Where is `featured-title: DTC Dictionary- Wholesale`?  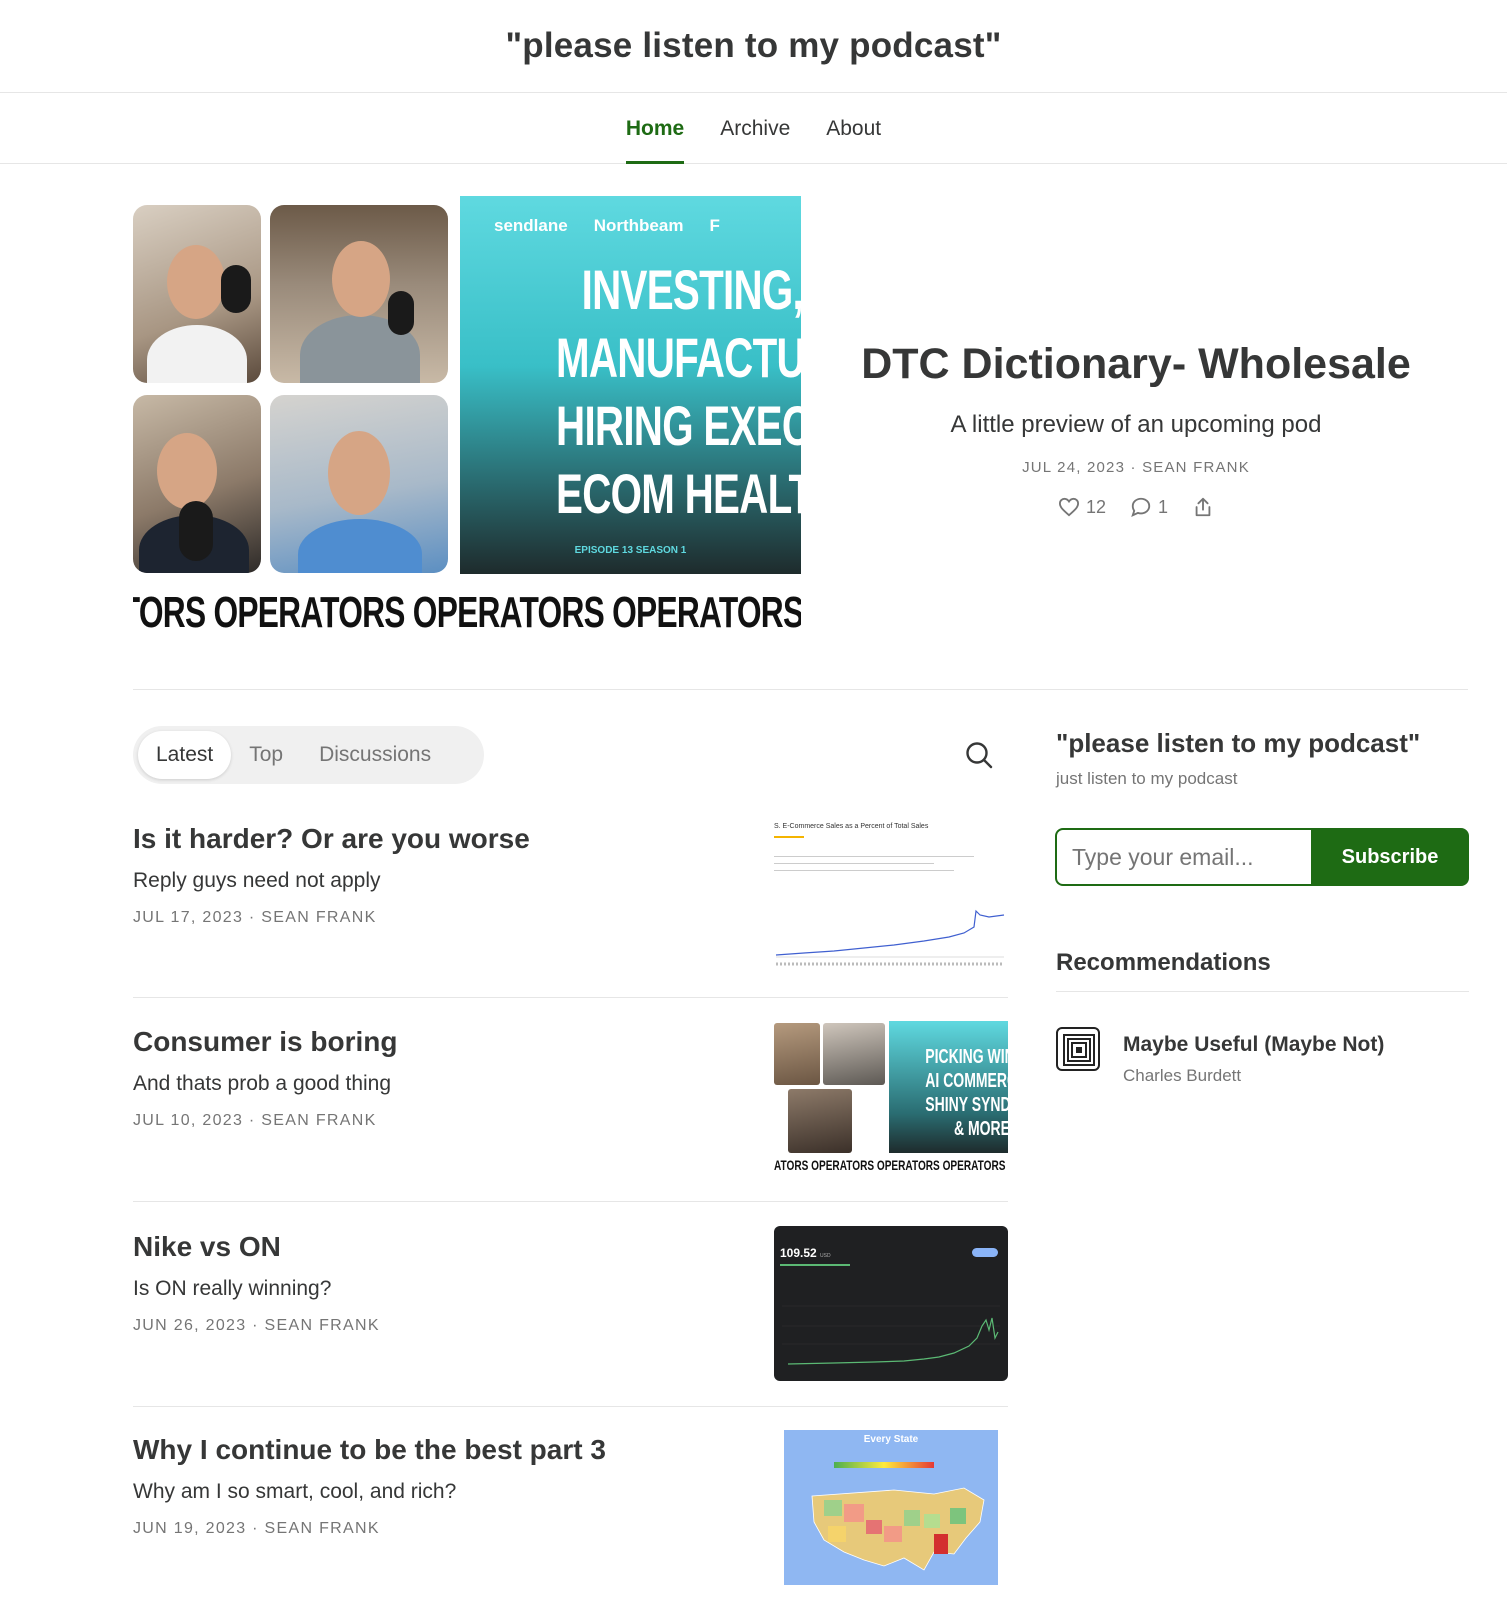 featured-title: DTC Dictionary- Wholesale is located at coordinates (1136, 364).